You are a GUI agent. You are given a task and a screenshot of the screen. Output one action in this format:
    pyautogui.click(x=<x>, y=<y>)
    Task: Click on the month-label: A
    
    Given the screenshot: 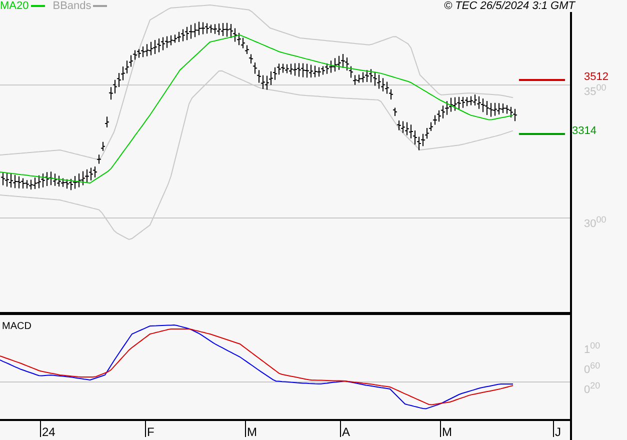 What is the action you would take?
    pyautogui.click(x=346, y=432)
    